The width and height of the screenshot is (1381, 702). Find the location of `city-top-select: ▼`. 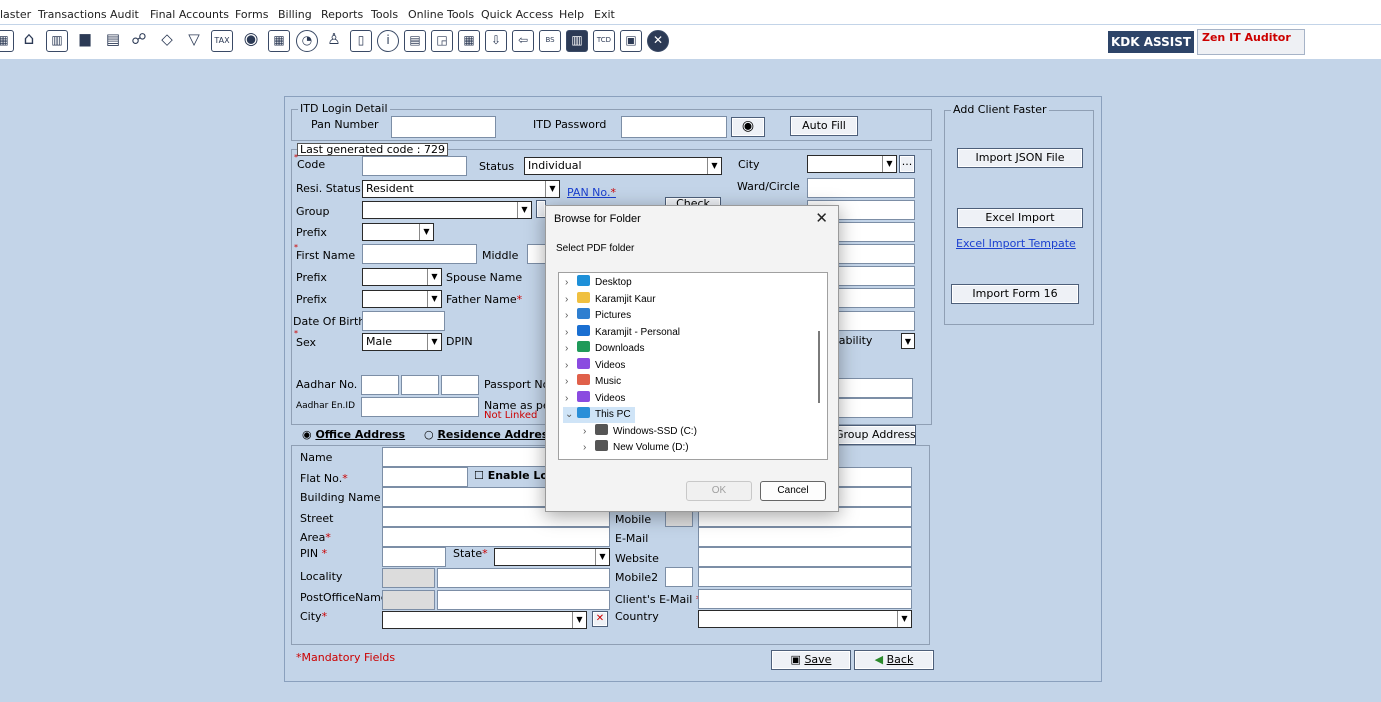

city-top-select: ▼ is located at coordinates (852, 164).